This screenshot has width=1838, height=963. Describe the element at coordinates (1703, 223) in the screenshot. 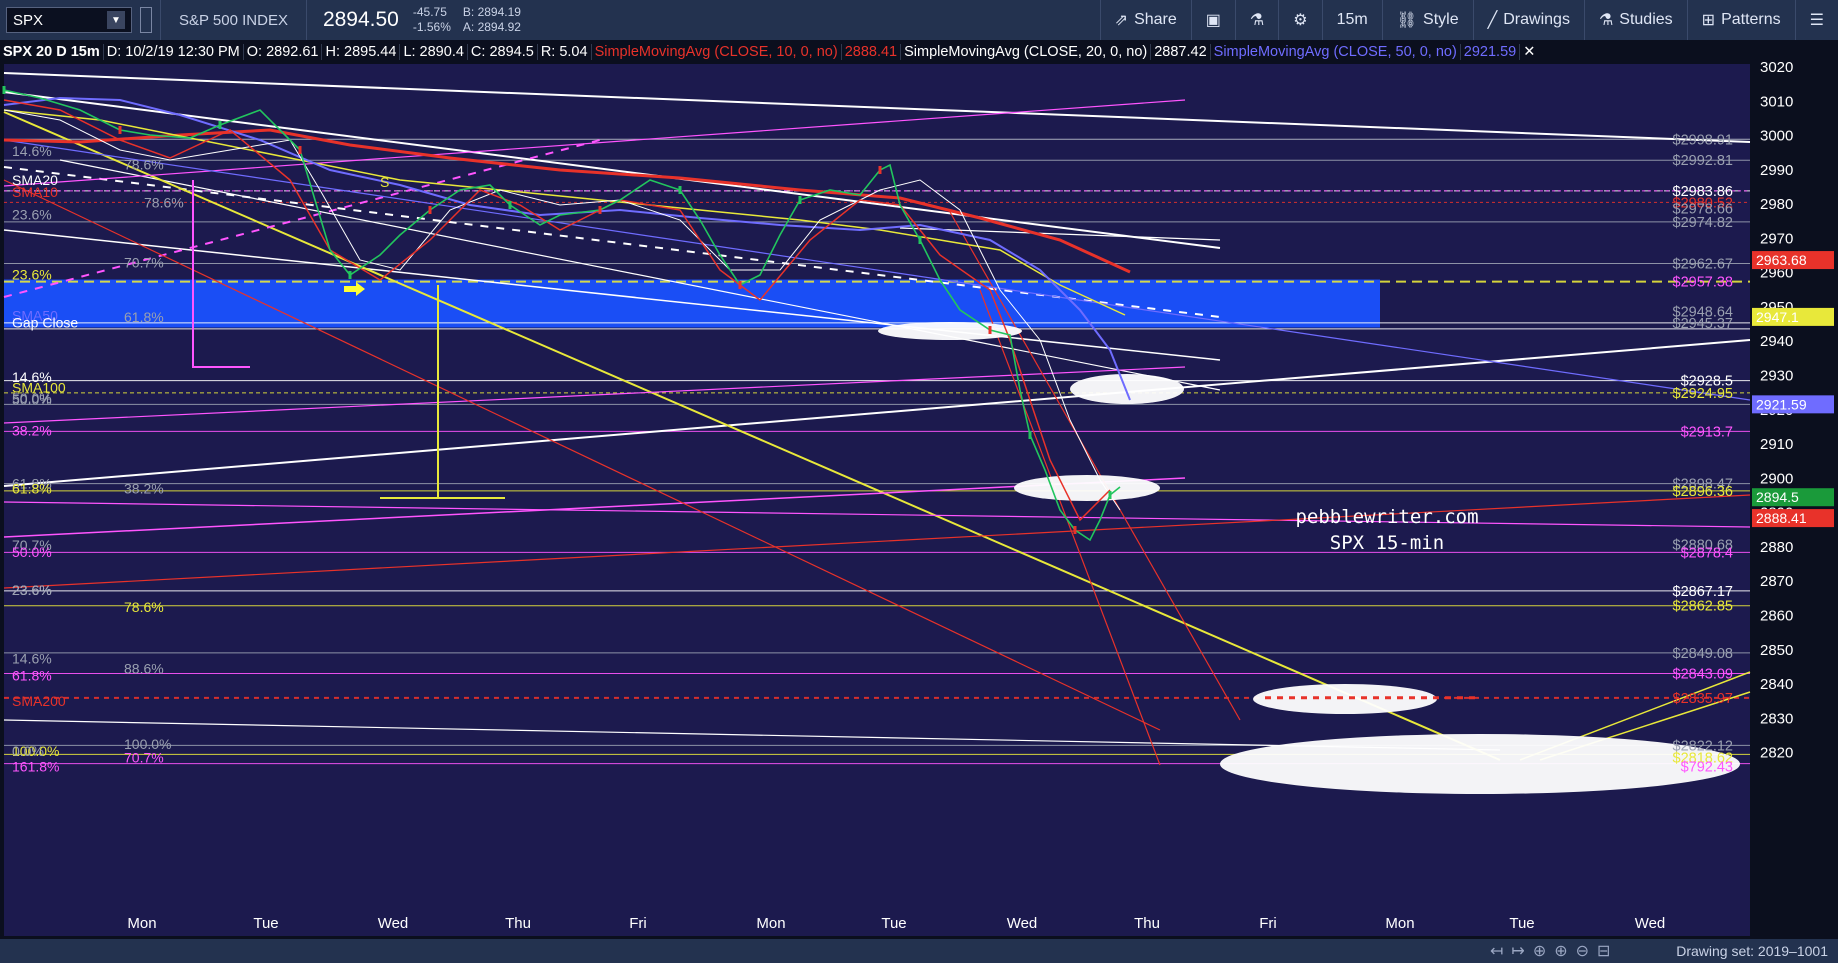

I see `level-label: $2974.82` at that location.